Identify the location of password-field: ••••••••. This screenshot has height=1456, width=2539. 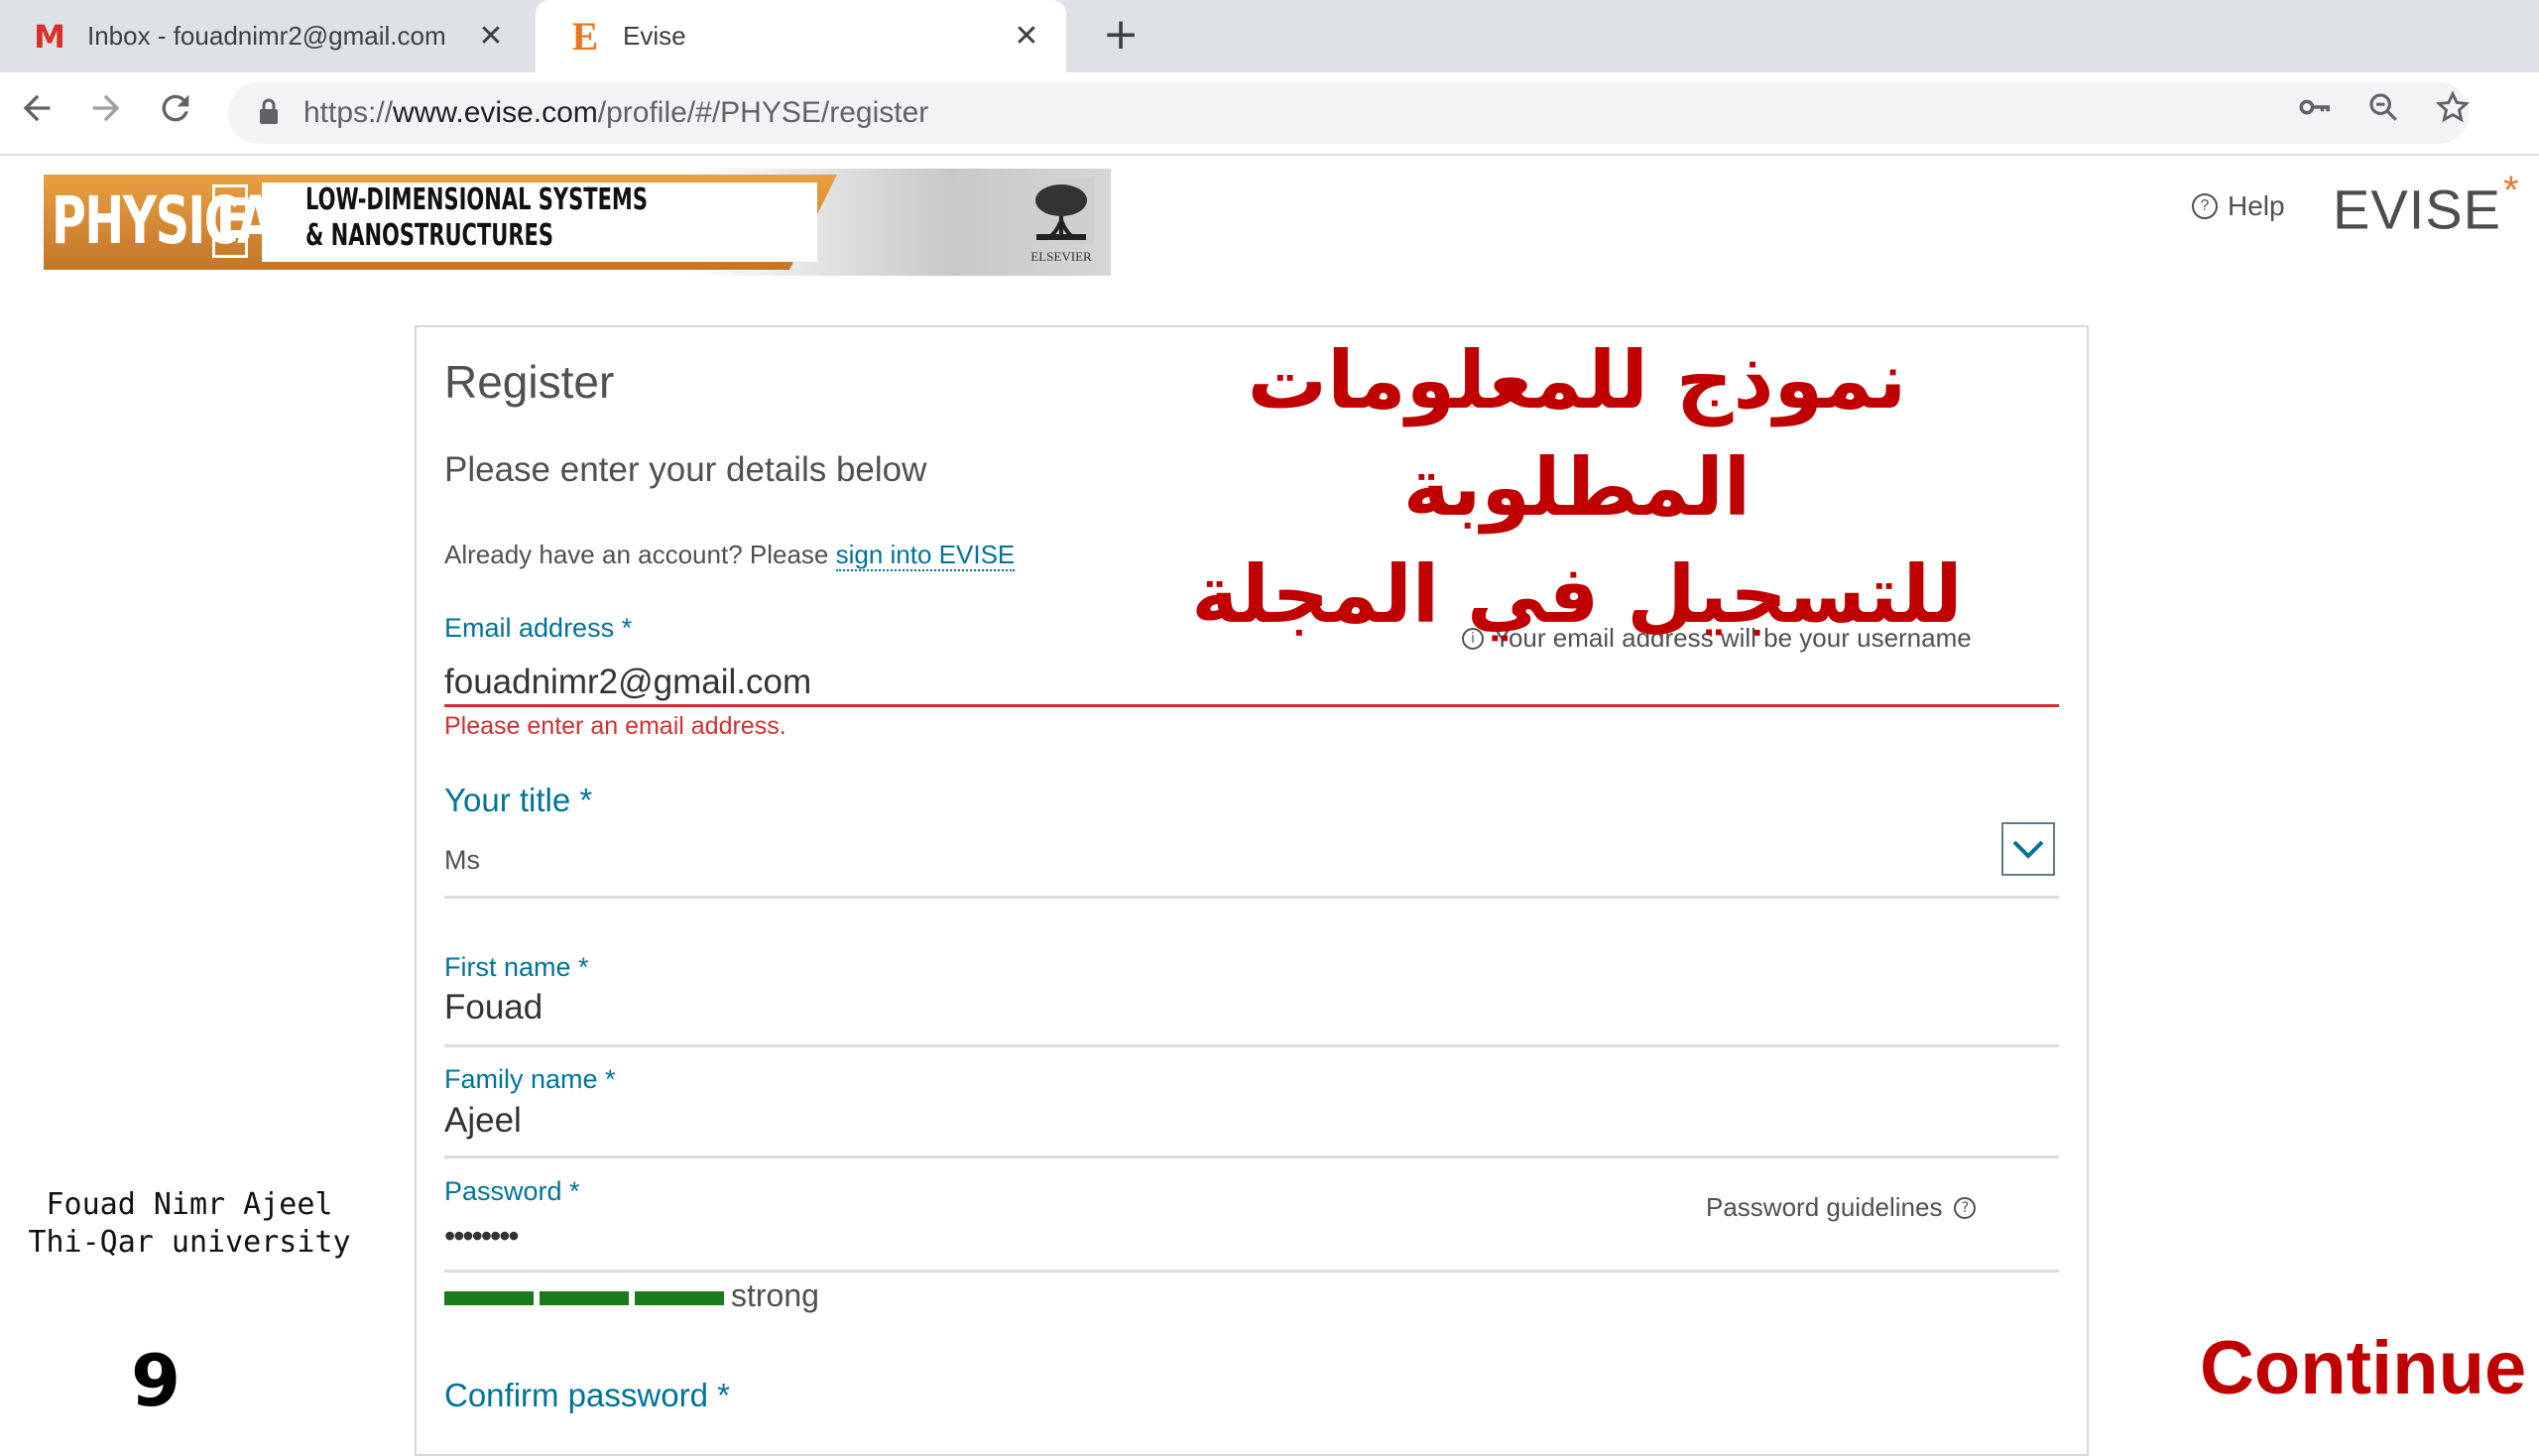
(482, 1236).